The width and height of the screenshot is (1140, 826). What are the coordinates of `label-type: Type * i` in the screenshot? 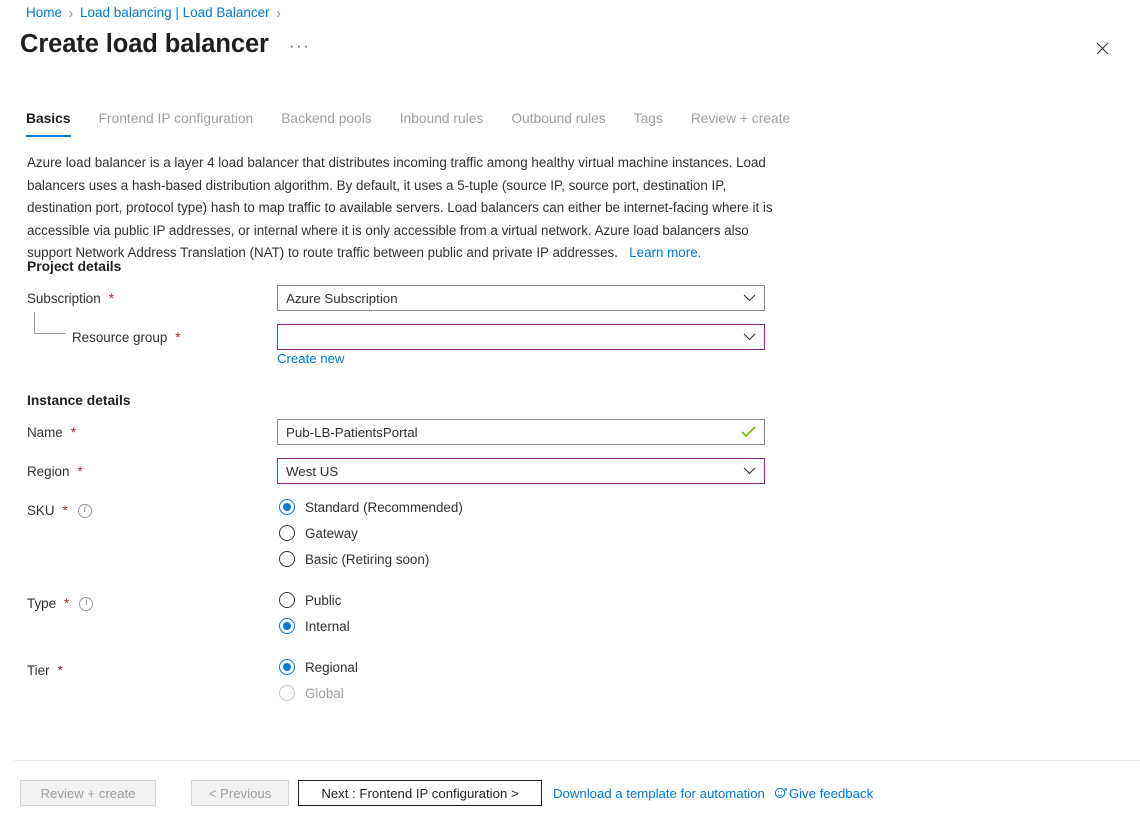 It's located at (60, 603).